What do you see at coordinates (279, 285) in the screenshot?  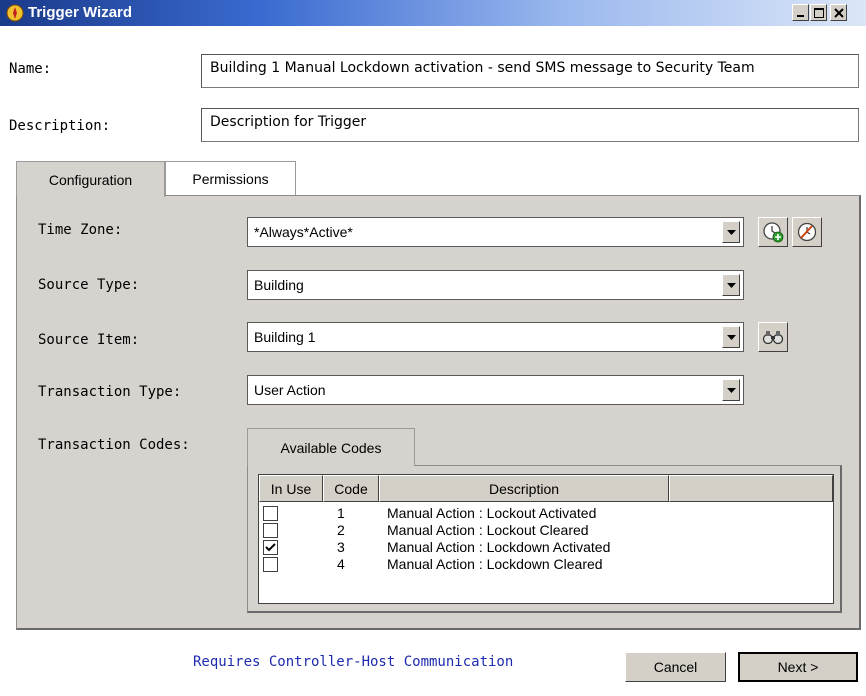 I see `source-type-value: Building` at bounding box center [279, 285].